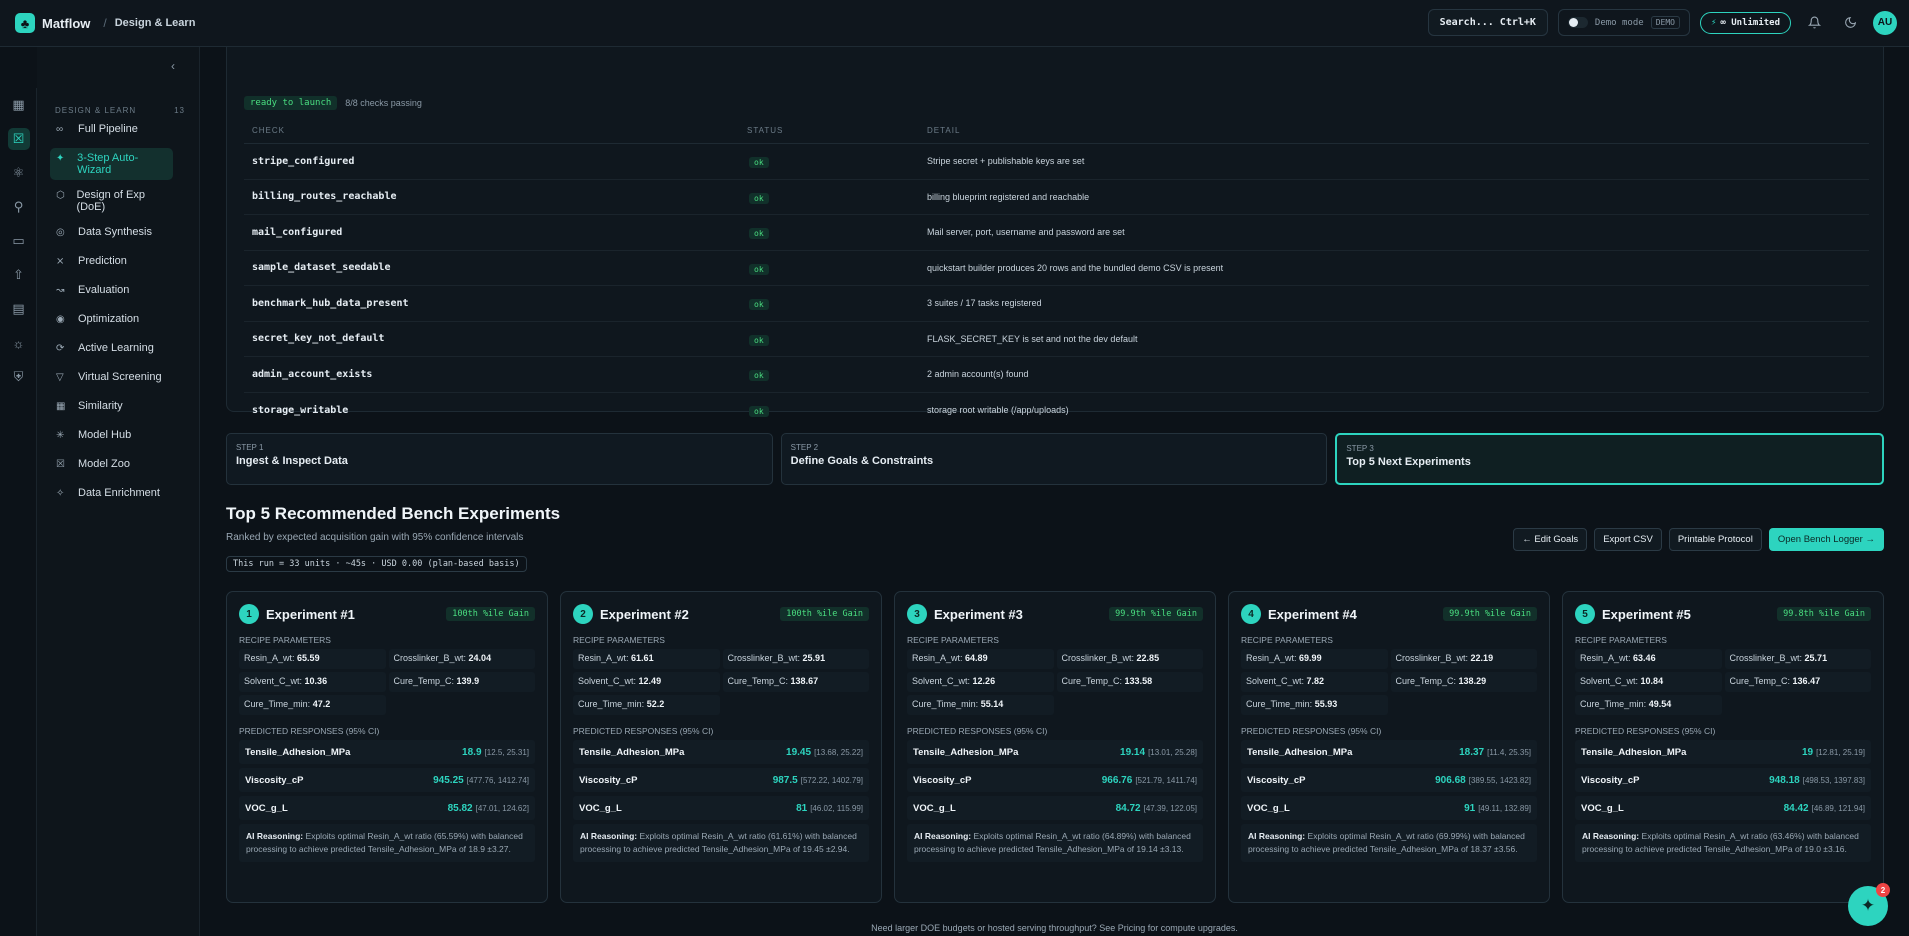 This screenshot has width=1909, height=936. What do you see at coordinates (1797, 682) in the screenshot?
I see `recipe-param: Cure_Temp_C: 136.47` at bounding box center [1797, 682].